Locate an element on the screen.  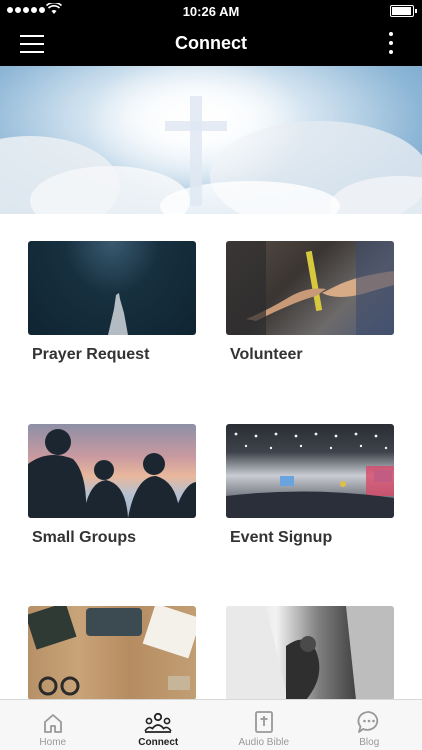
card-label: Event Signup is located at coordinates (281, 537).